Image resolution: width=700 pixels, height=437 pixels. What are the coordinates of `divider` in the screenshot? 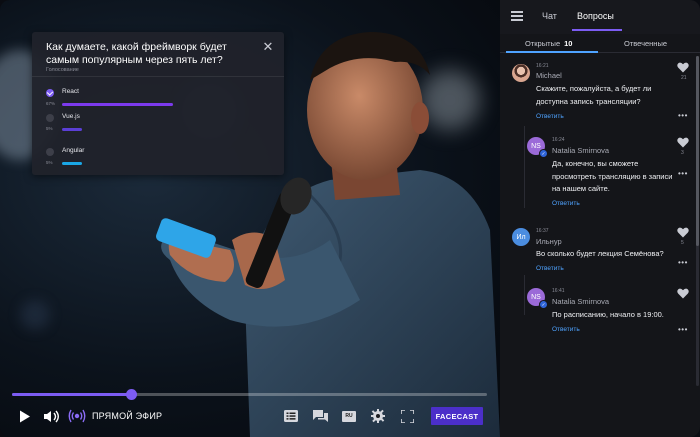 It's located at (158, 76).